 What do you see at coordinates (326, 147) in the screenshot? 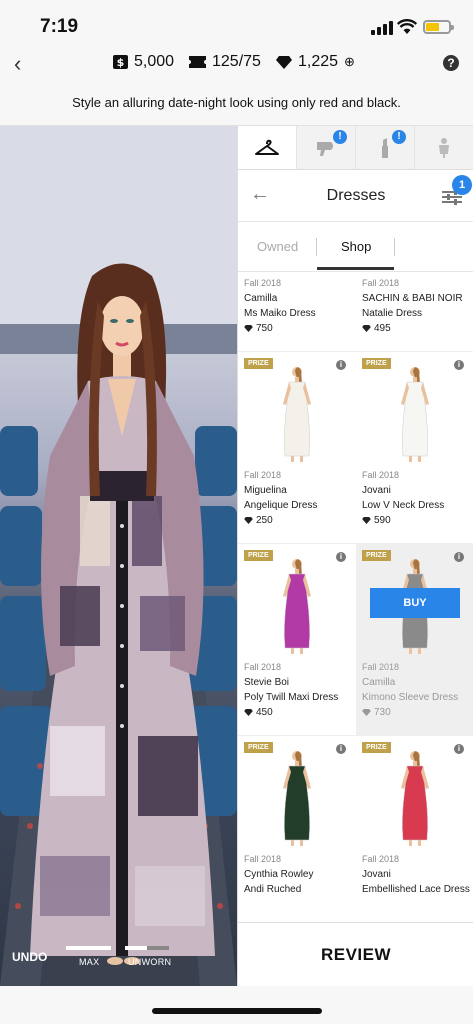
I see `tab-hair: !` at bounding box center [326, 147].